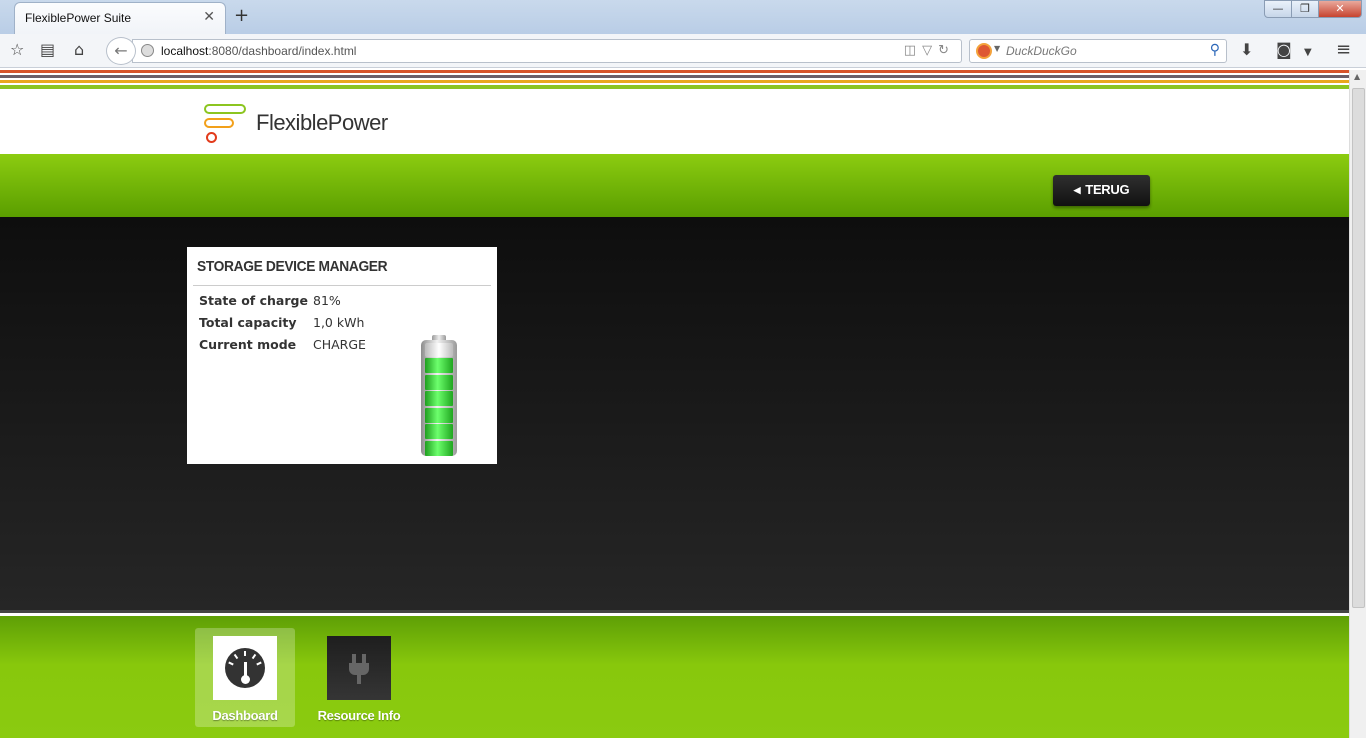  I want to click on scroll-up-arrow-icon: ▲, so click(1357, 76).